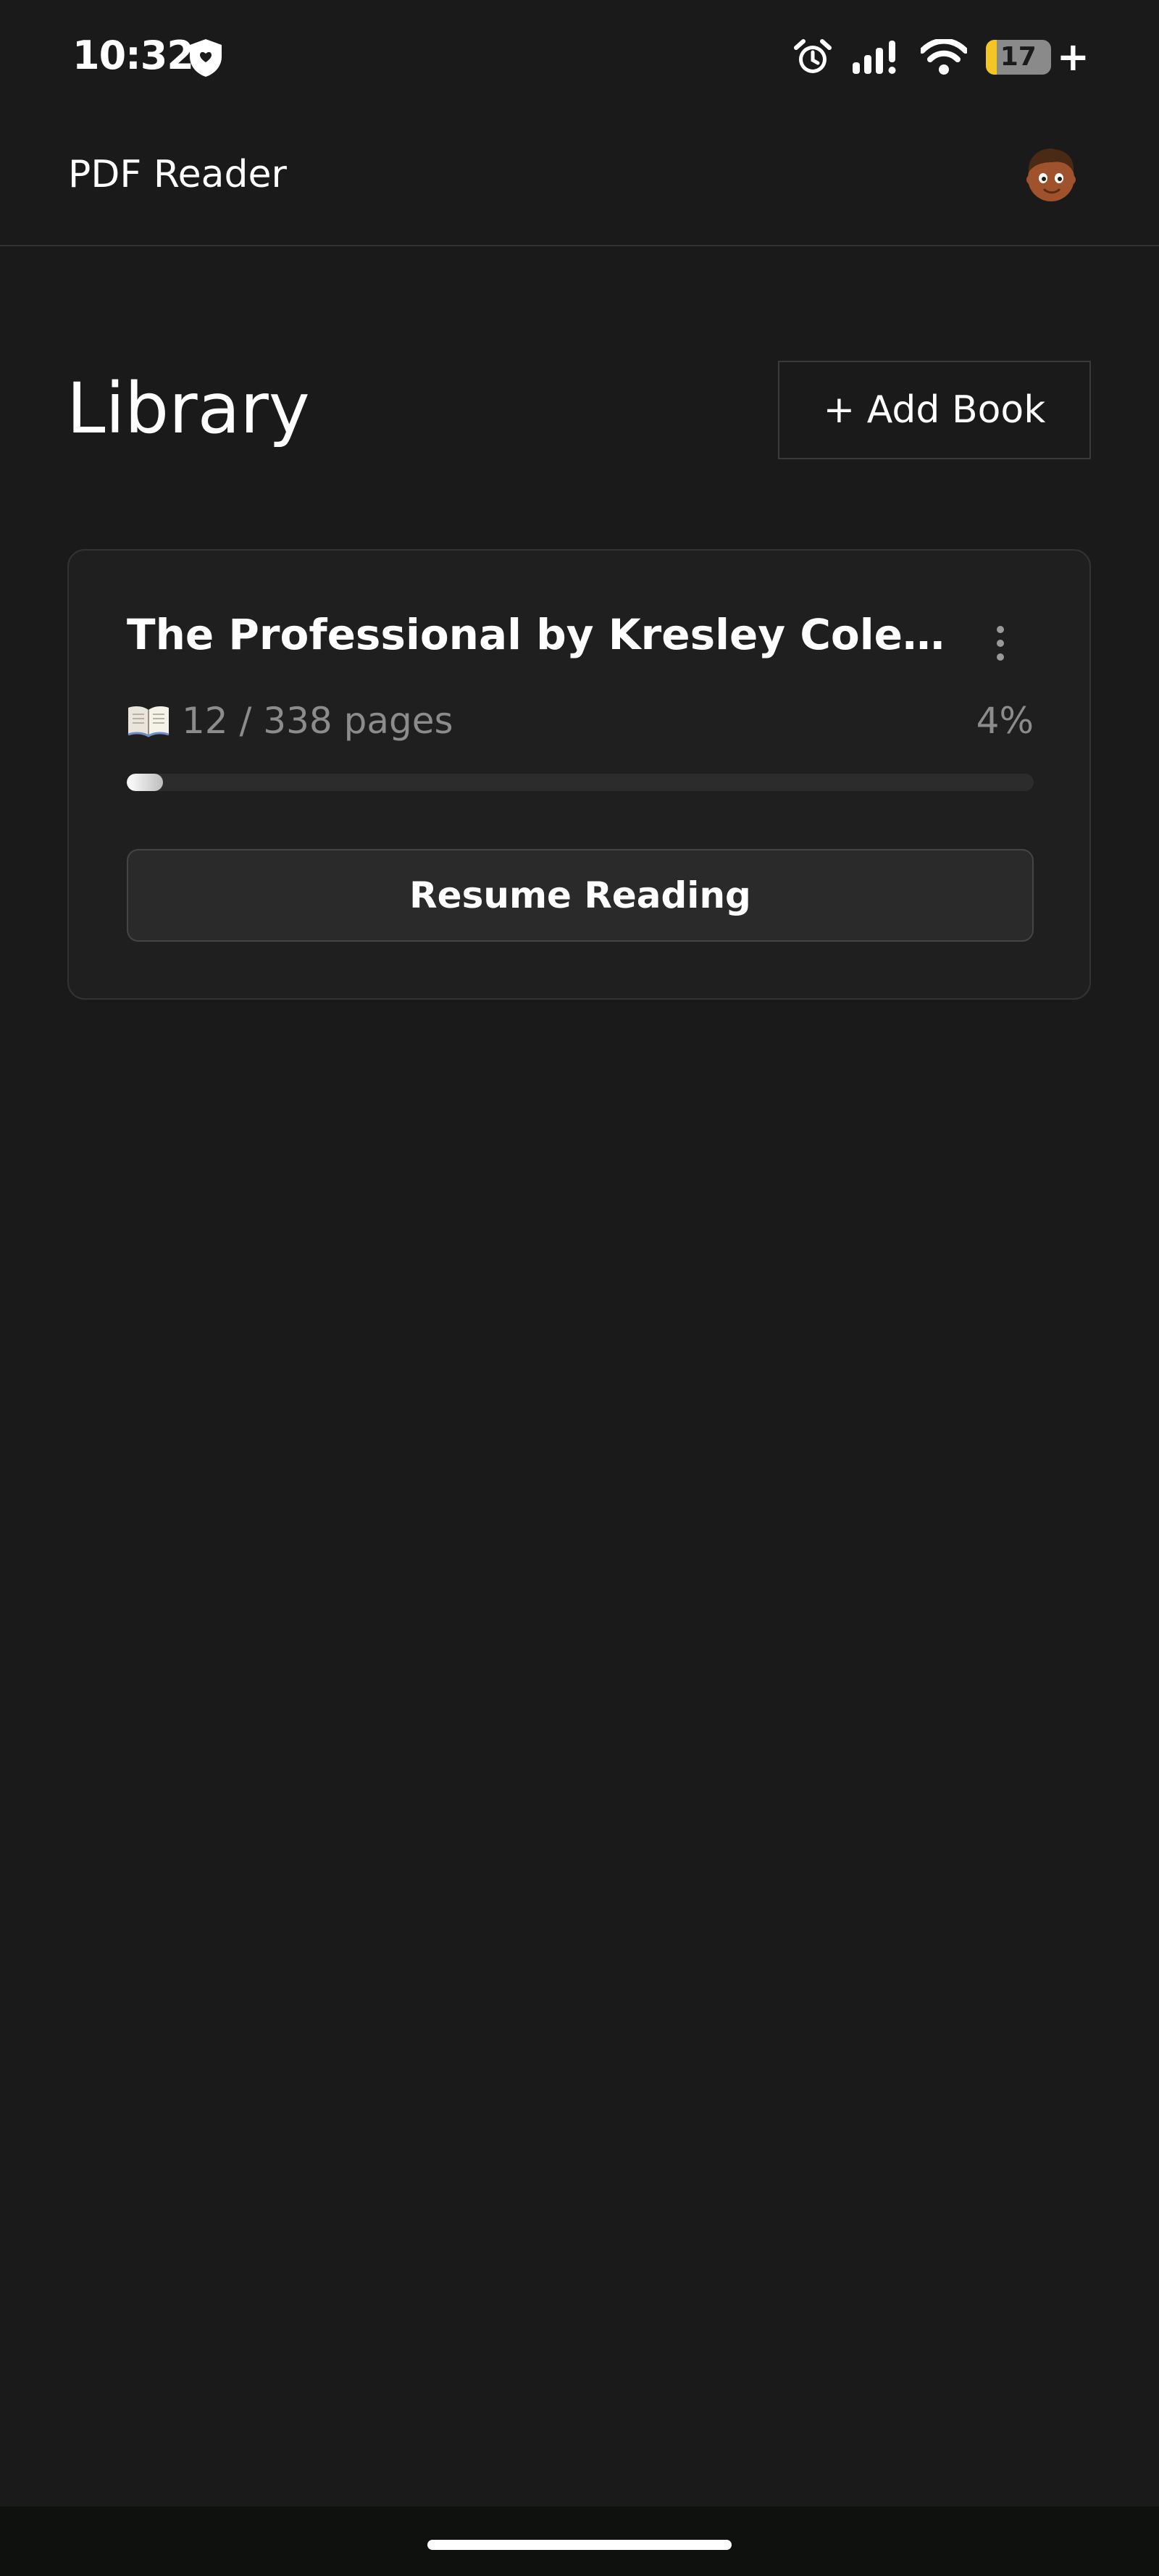  I want to click on pages-count: 12 / 338 pages, so click(317, 721).